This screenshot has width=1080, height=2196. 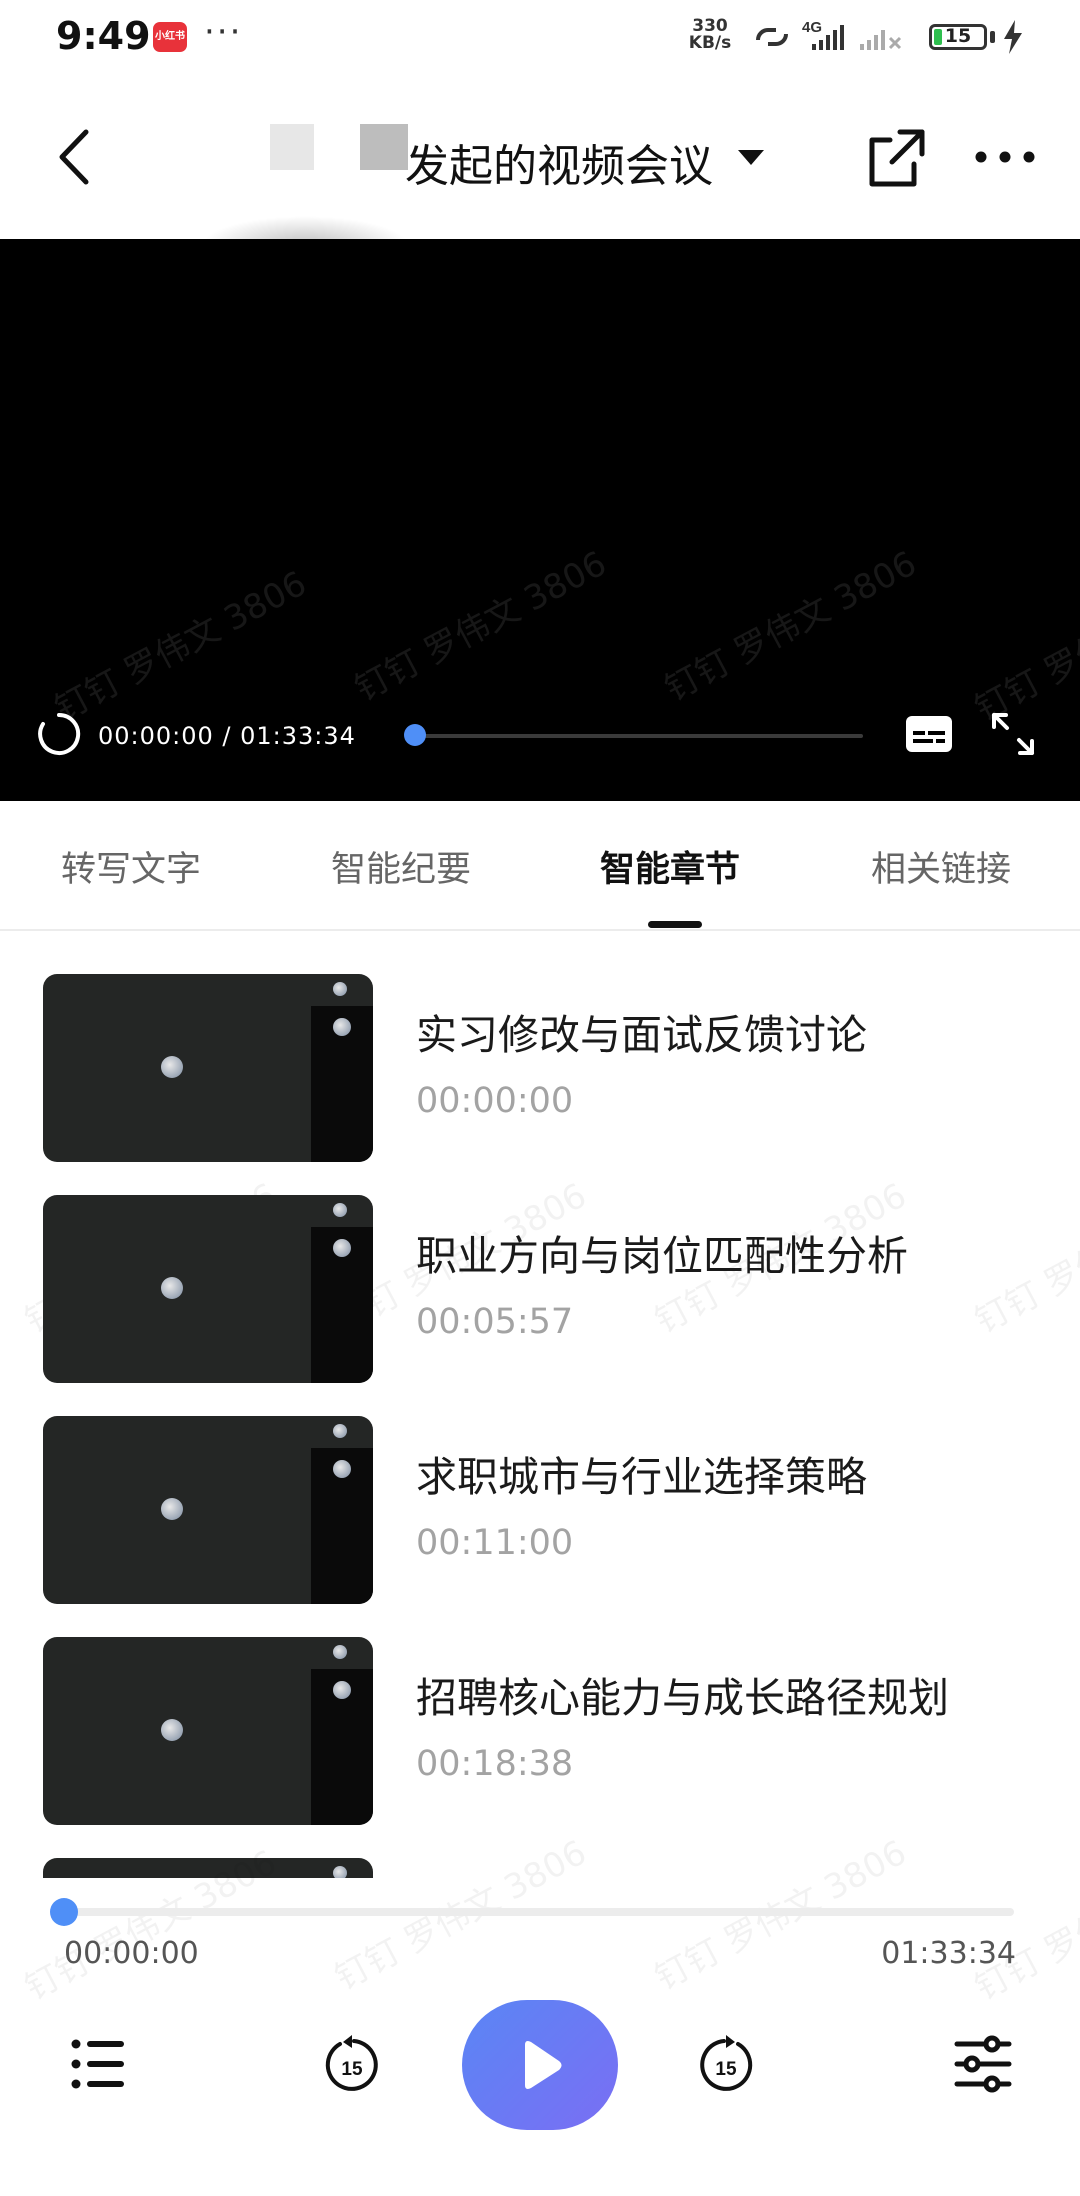 I want to click on rewind-15-button: 15, so click(x=352, y=2065).